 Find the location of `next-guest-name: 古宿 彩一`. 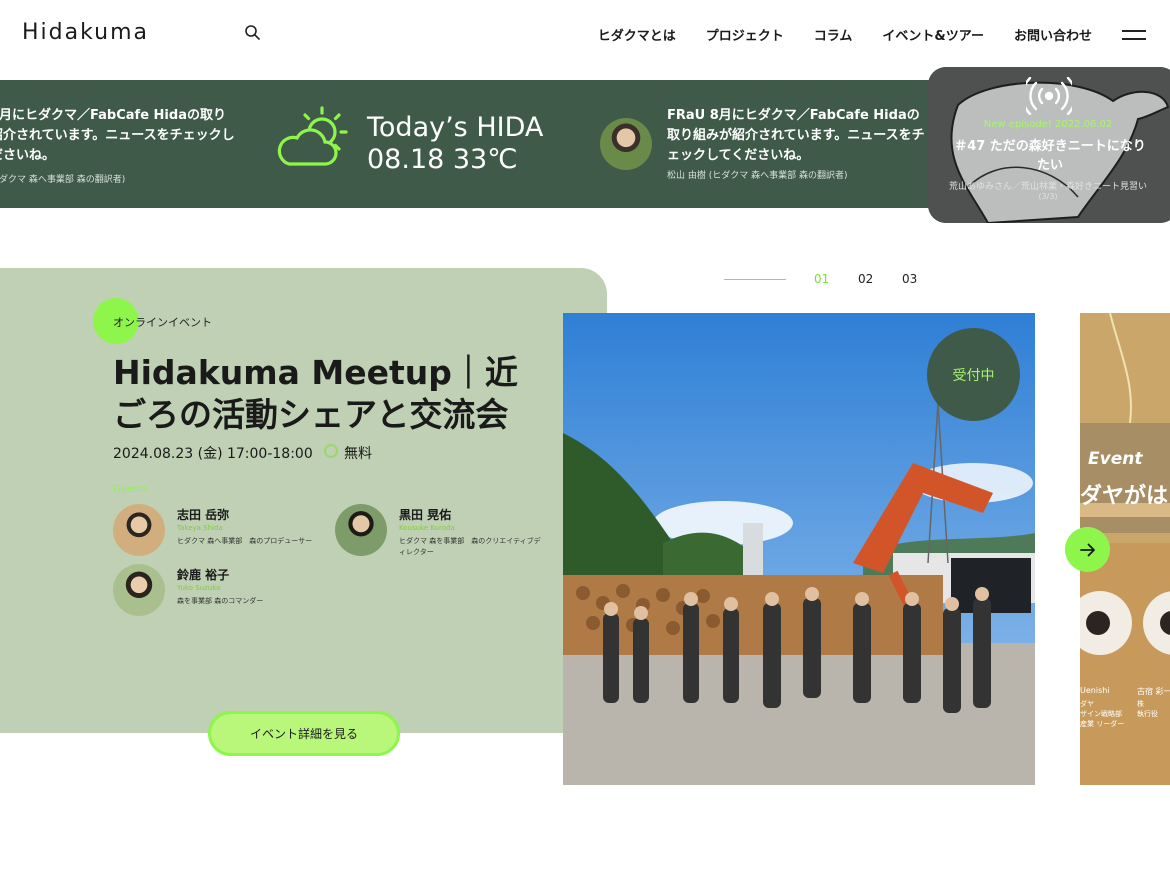

next-guest-name: 古宿 彩一 is located at coordinates (1153, 691).